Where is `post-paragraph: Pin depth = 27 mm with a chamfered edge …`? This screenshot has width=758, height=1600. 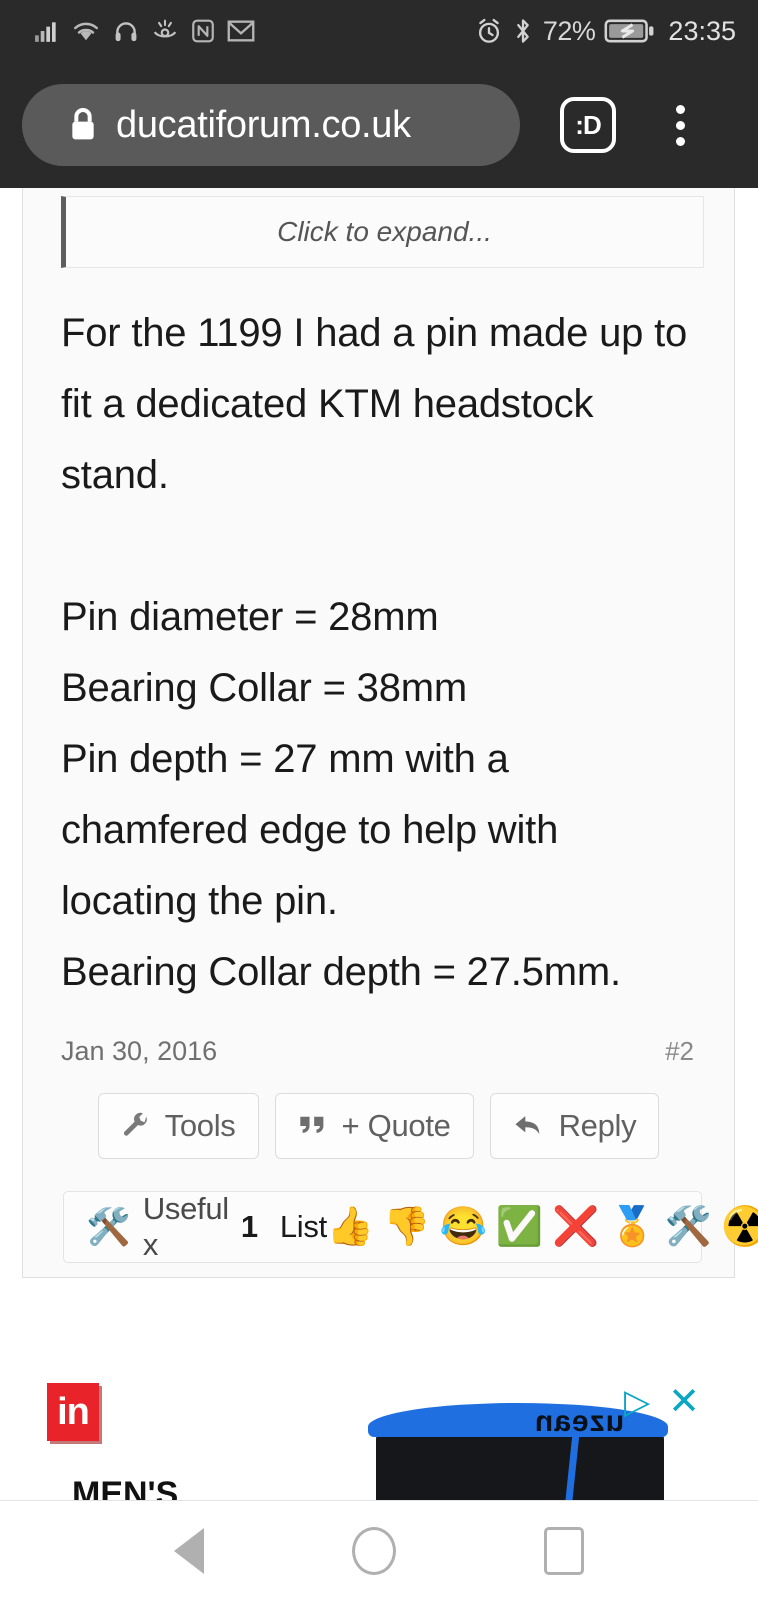 post-paragraph: Pin depth = 27 mm with a chamfered edge … is located at coordinates (310, 830).